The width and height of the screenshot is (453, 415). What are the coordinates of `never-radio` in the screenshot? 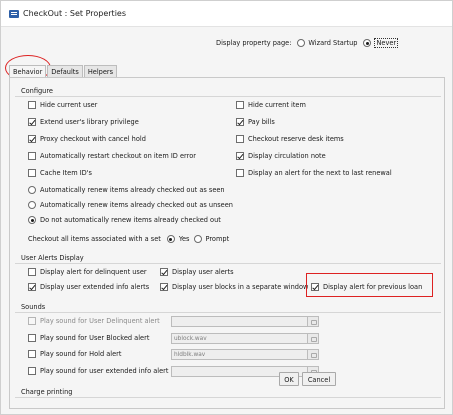 It's located at (367, 43).